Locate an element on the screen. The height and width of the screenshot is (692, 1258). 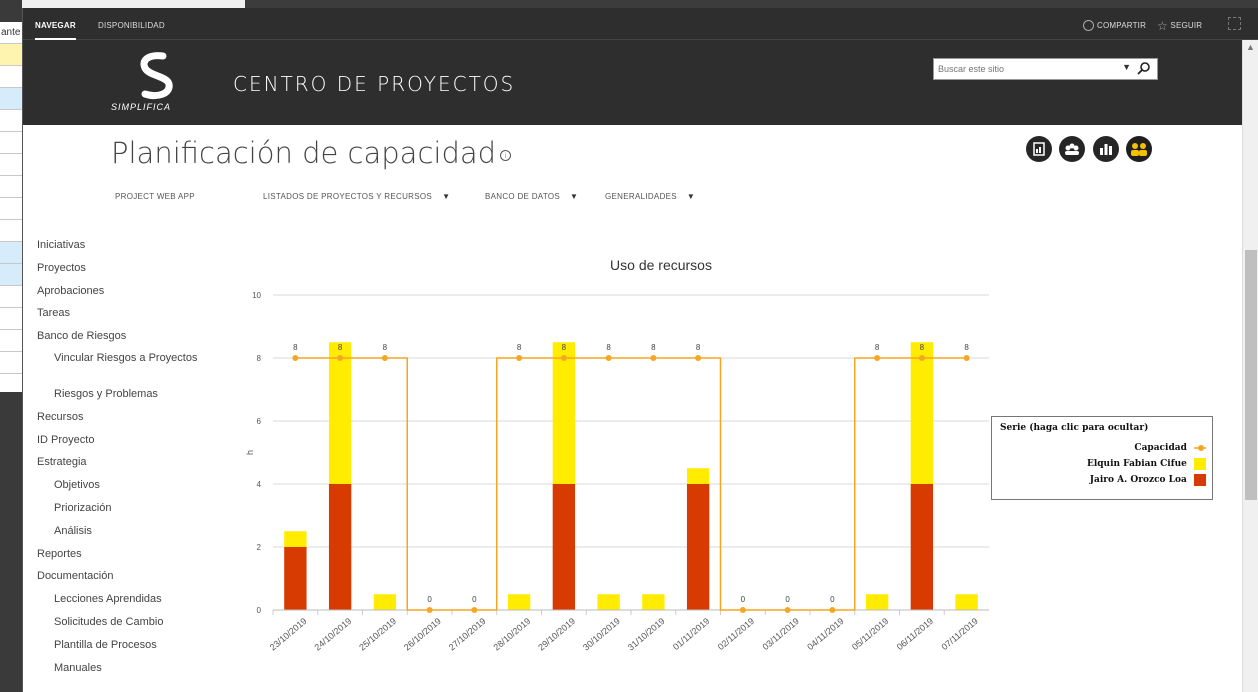
legend-item-elquin: Elquin Fabian Cifue is located at coordinates (1146, 464).